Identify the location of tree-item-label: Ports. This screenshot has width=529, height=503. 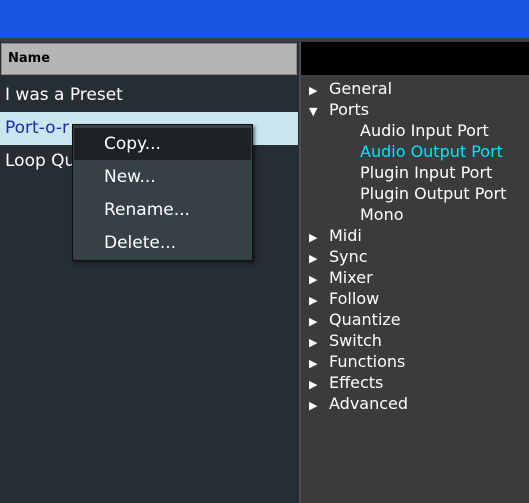
(349, 109).